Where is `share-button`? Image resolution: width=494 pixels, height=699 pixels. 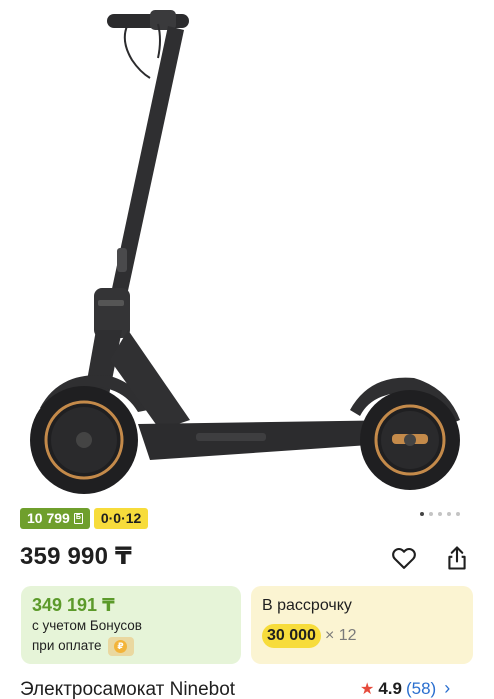 share-button is located at coordinates (457, 558).